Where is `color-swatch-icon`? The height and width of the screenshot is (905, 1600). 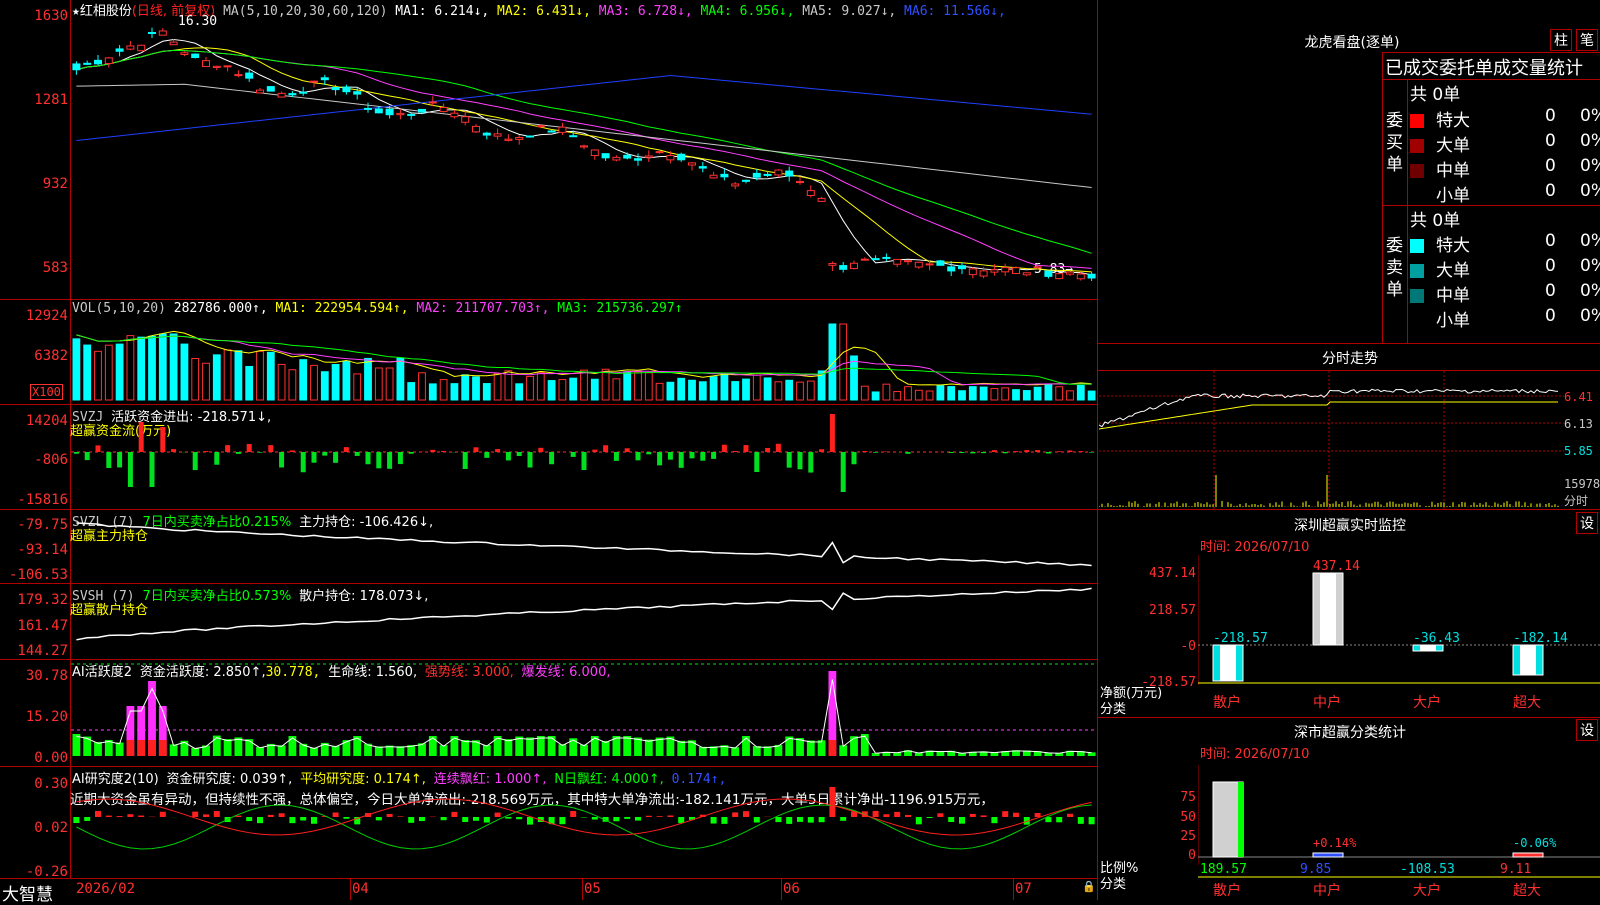 color-swatch-icon is located at coordinates (1417, 121).